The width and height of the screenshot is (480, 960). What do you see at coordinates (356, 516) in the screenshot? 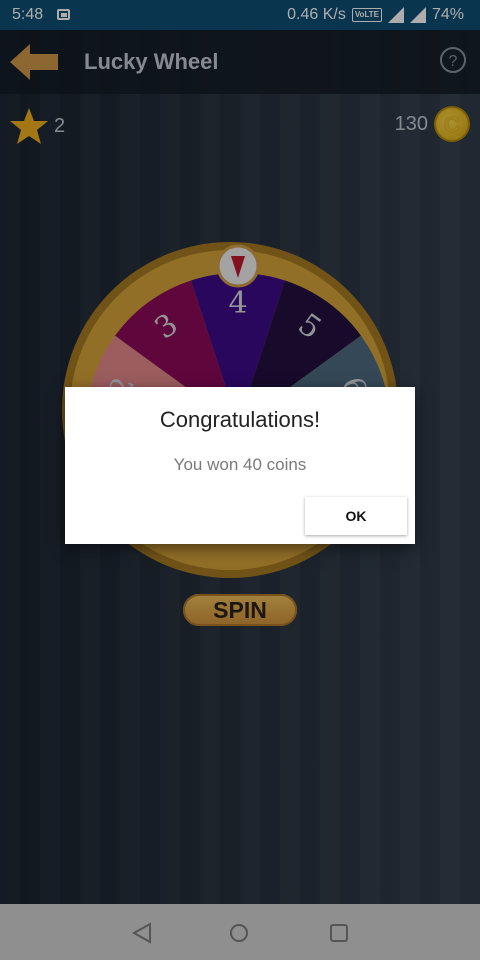
I see `ok-button: OK` at bounding box center [356, 516].